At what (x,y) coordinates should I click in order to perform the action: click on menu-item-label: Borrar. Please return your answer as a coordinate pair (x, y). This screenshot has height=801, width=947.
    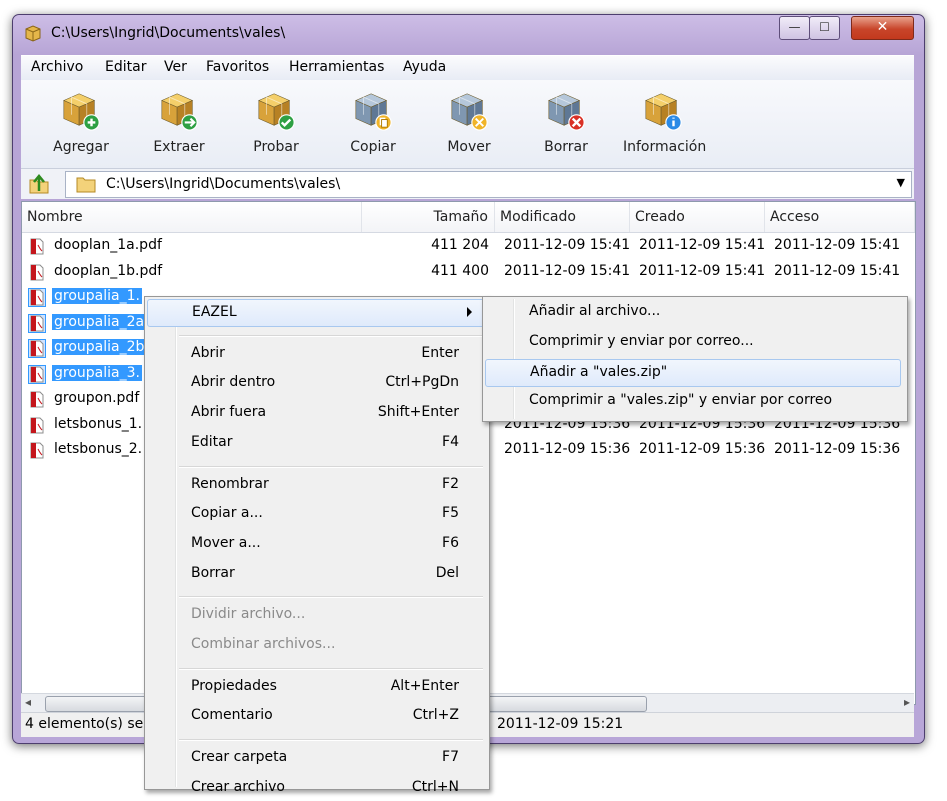
    Looking at the image, I should click on (213, 572).